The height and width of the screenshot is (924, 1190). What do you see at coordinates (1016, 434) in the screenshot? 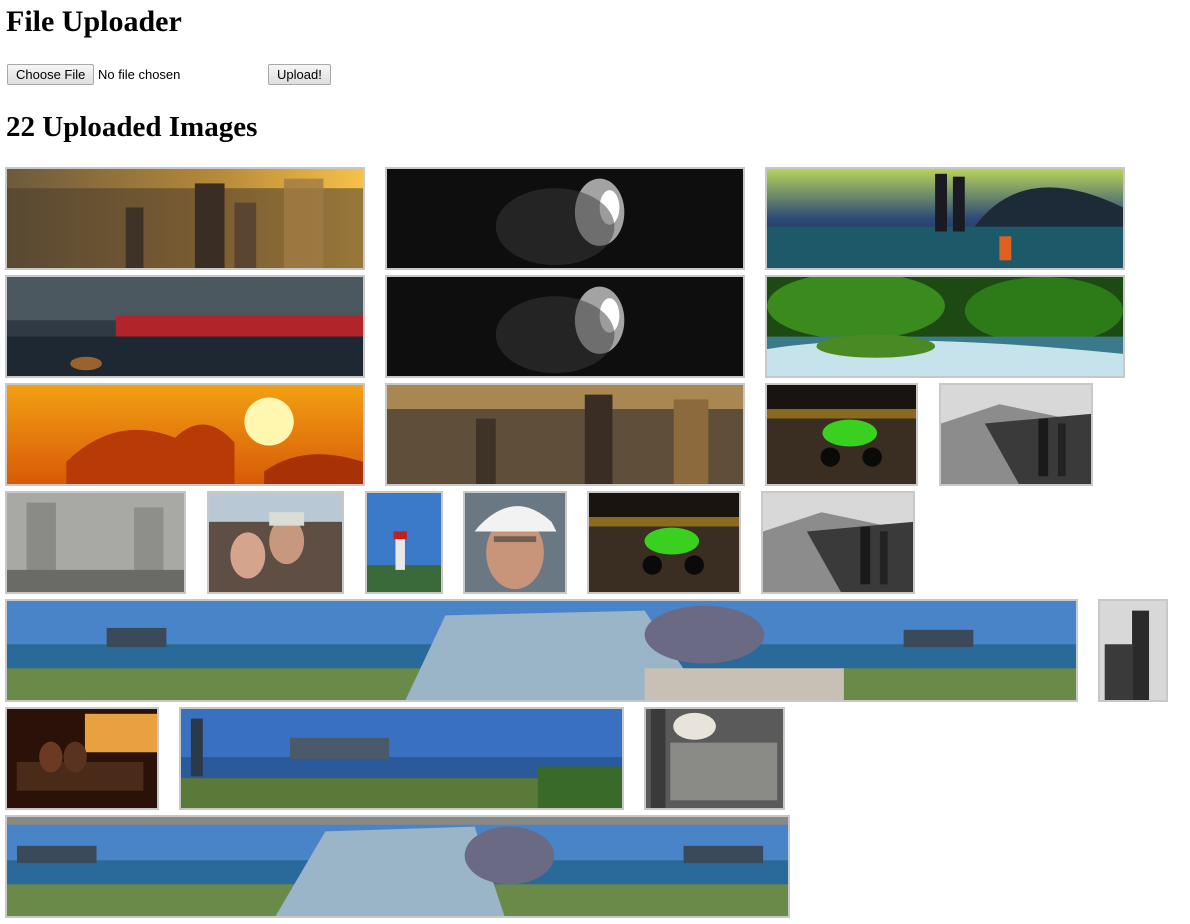
I see `image-chicago-lakeshore-bw` at bounding box center [1016, 434].